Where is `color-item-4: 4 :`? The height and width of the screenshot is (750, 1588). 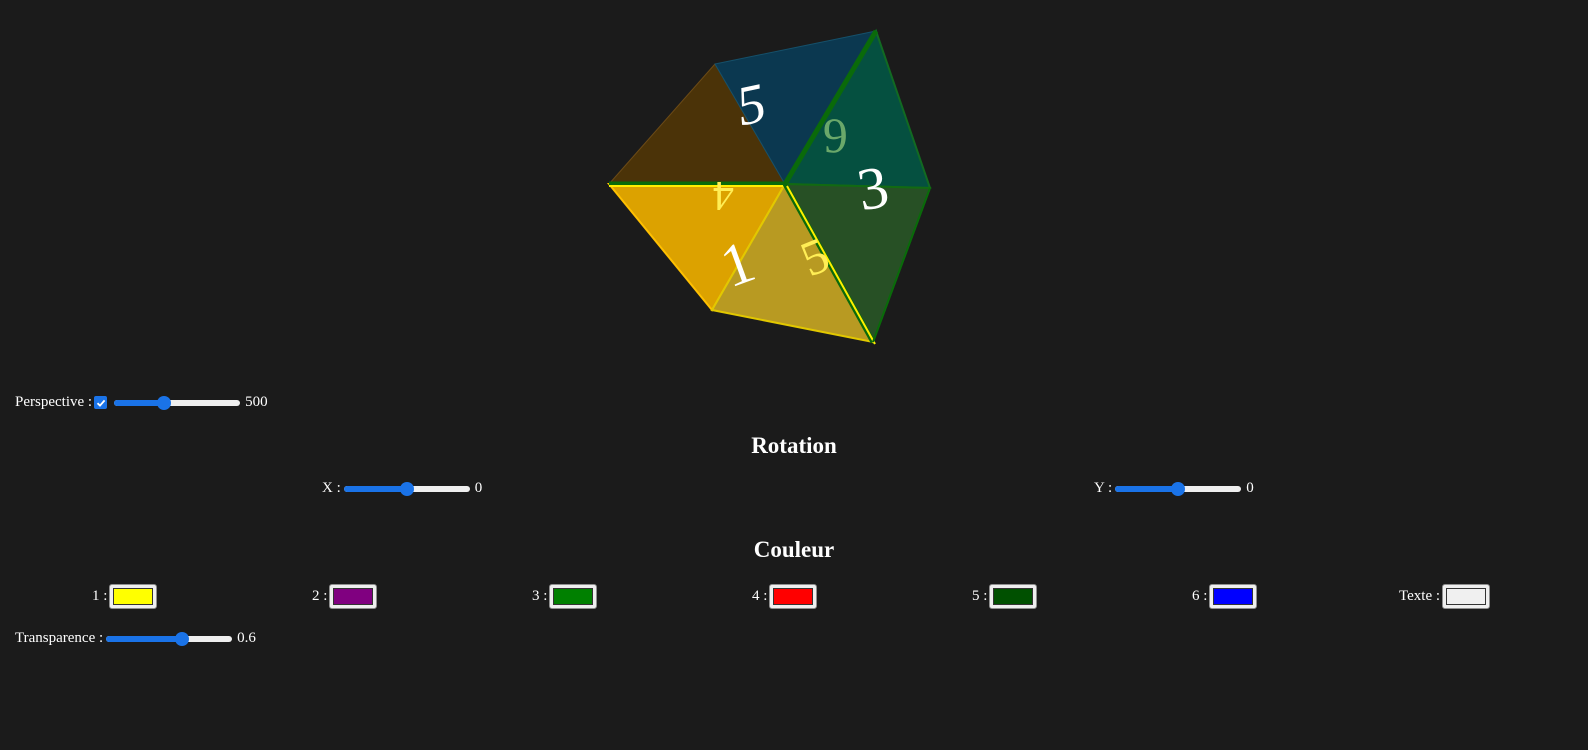 color-item-4: 4 : is located at coordinates (785, 596).